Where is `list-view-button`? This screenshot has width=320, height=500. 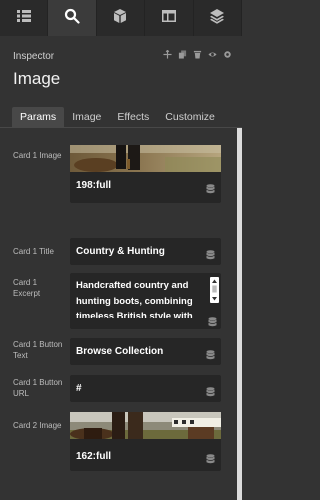
list-view-button is located at coordinates (24, 18).